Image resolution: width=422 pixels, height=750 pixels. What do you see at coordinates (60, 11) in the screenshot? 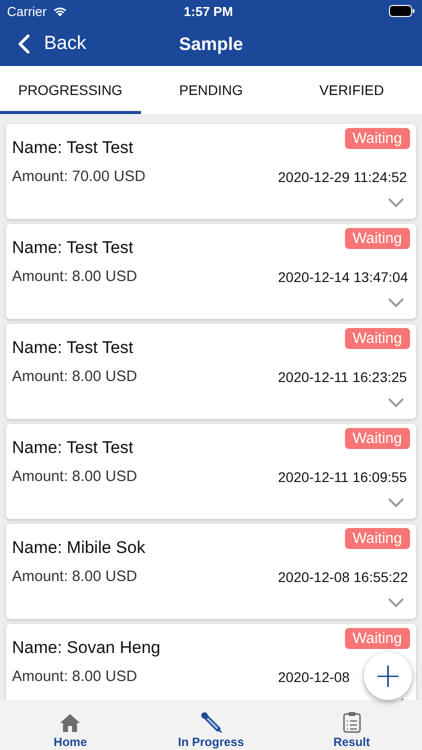
I see `wifi-icon` at bounding box center [60, 11].